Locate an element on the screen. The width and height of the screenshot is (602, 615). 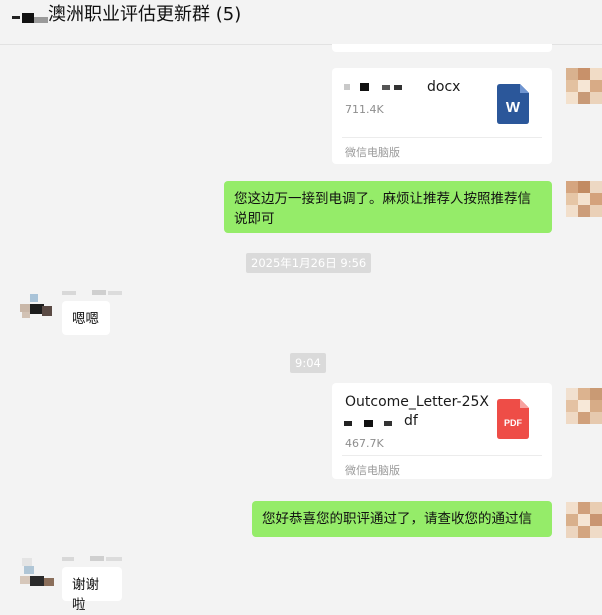
contact-text-message: 谢谢啦 is located at coordinates (92, 590).